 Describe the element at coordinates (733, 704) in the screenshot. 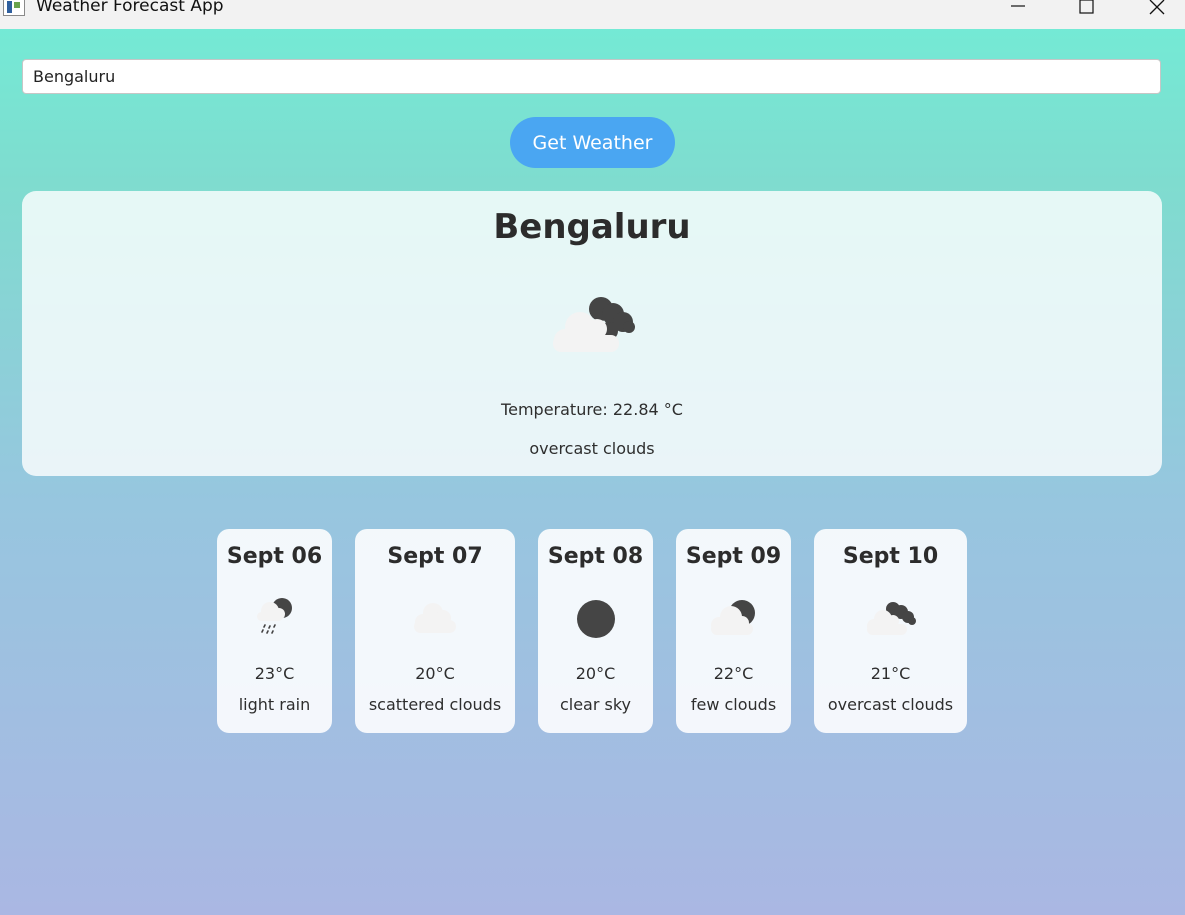

I see `forecast-description: few clouds` at that location.